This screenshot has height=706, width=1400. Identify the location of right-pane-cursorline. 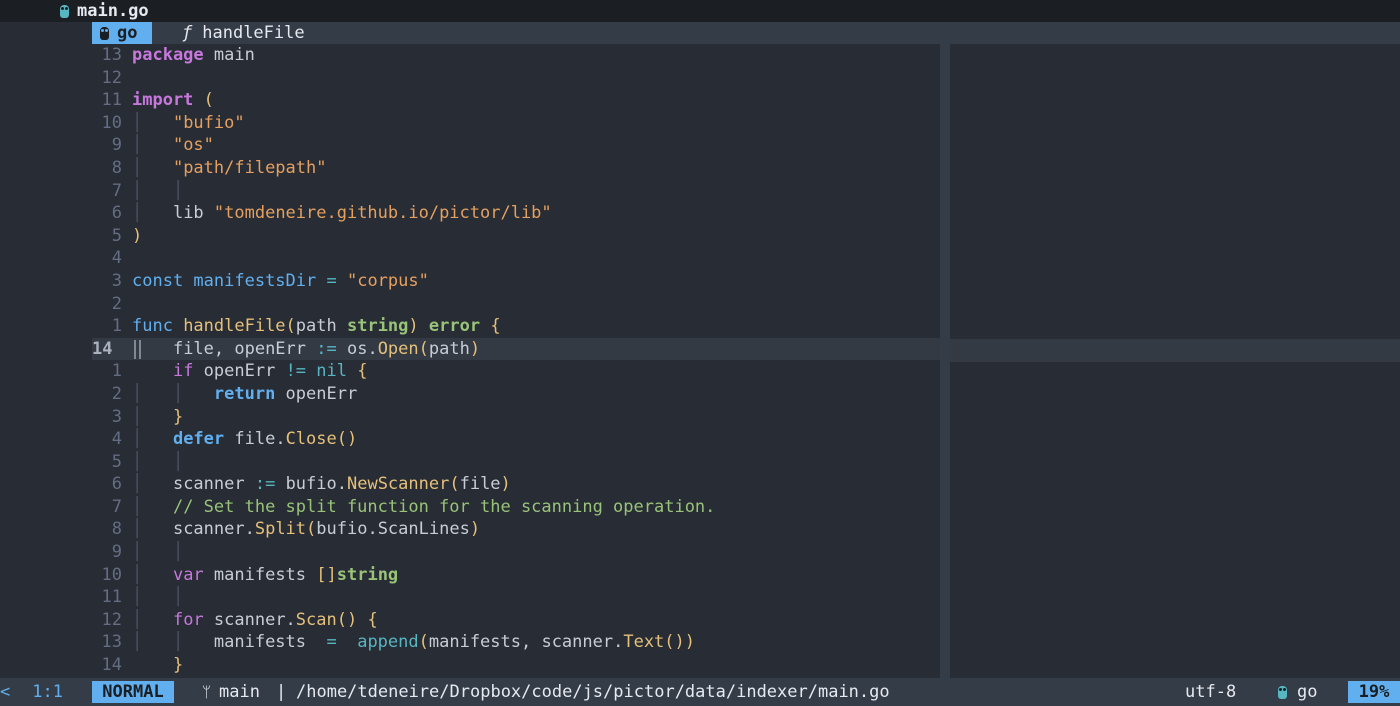
(1175, 350).